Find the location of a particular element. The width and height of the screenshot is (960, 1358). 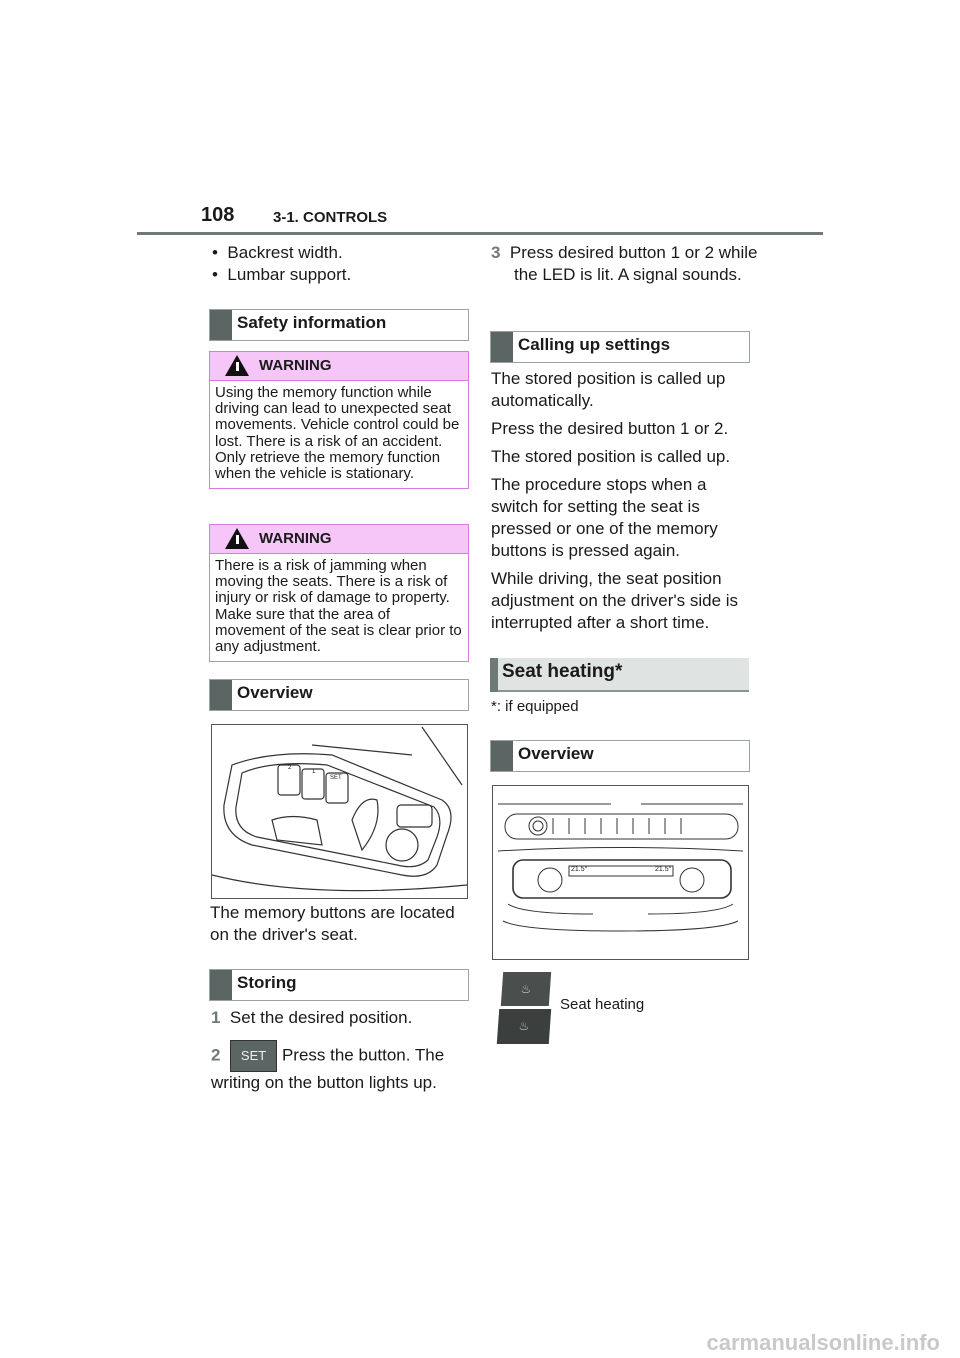

climate-panel-figure: 21.5° 21.5° is located at coordinates (620, 872).